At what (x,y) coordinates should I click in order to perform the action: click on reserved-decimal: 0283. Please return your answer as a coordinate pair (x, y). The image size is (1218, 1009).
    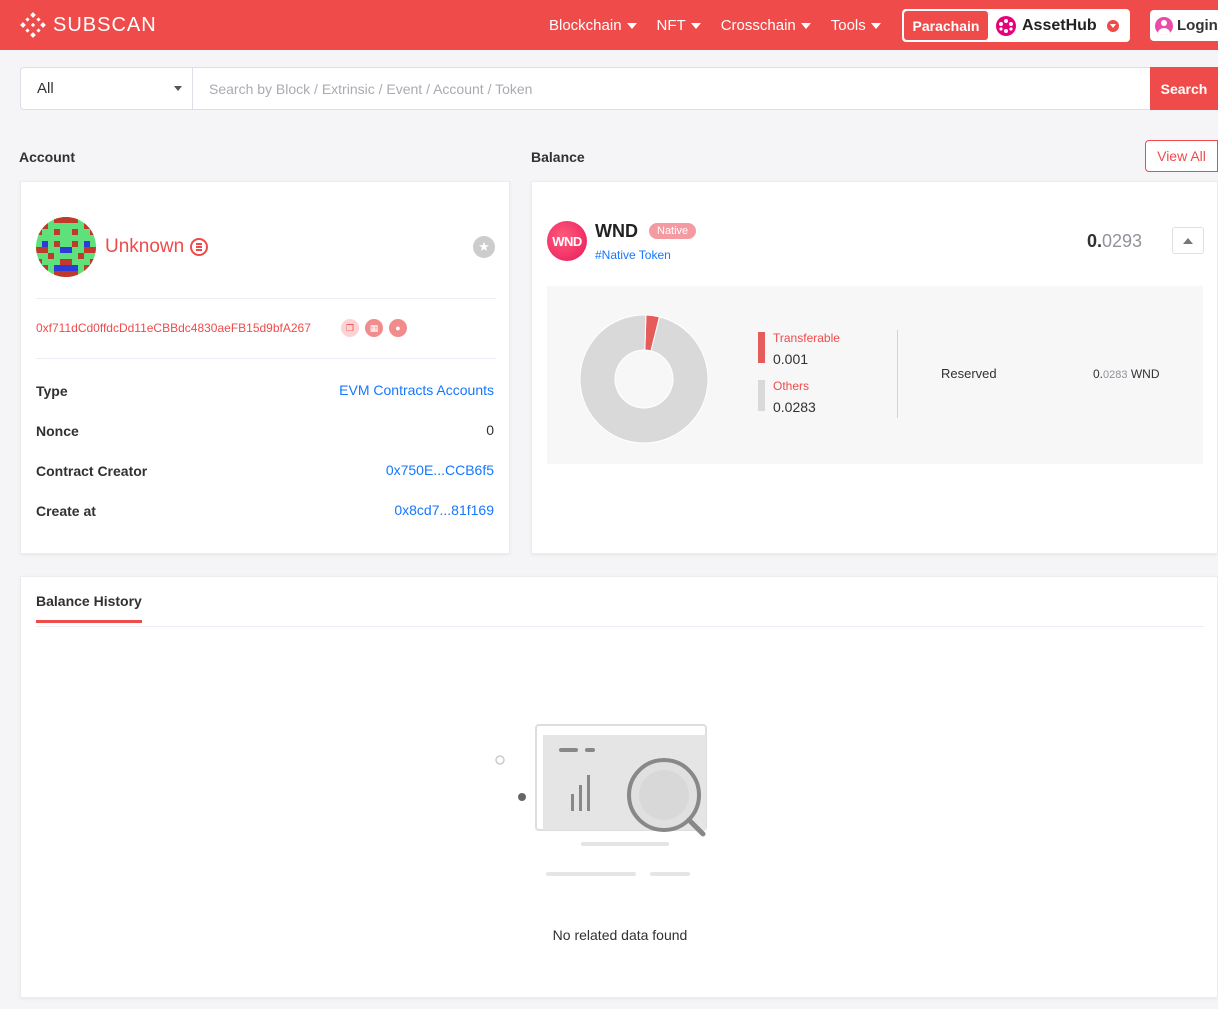
    Looking at the image, I should click on (1115, 375).